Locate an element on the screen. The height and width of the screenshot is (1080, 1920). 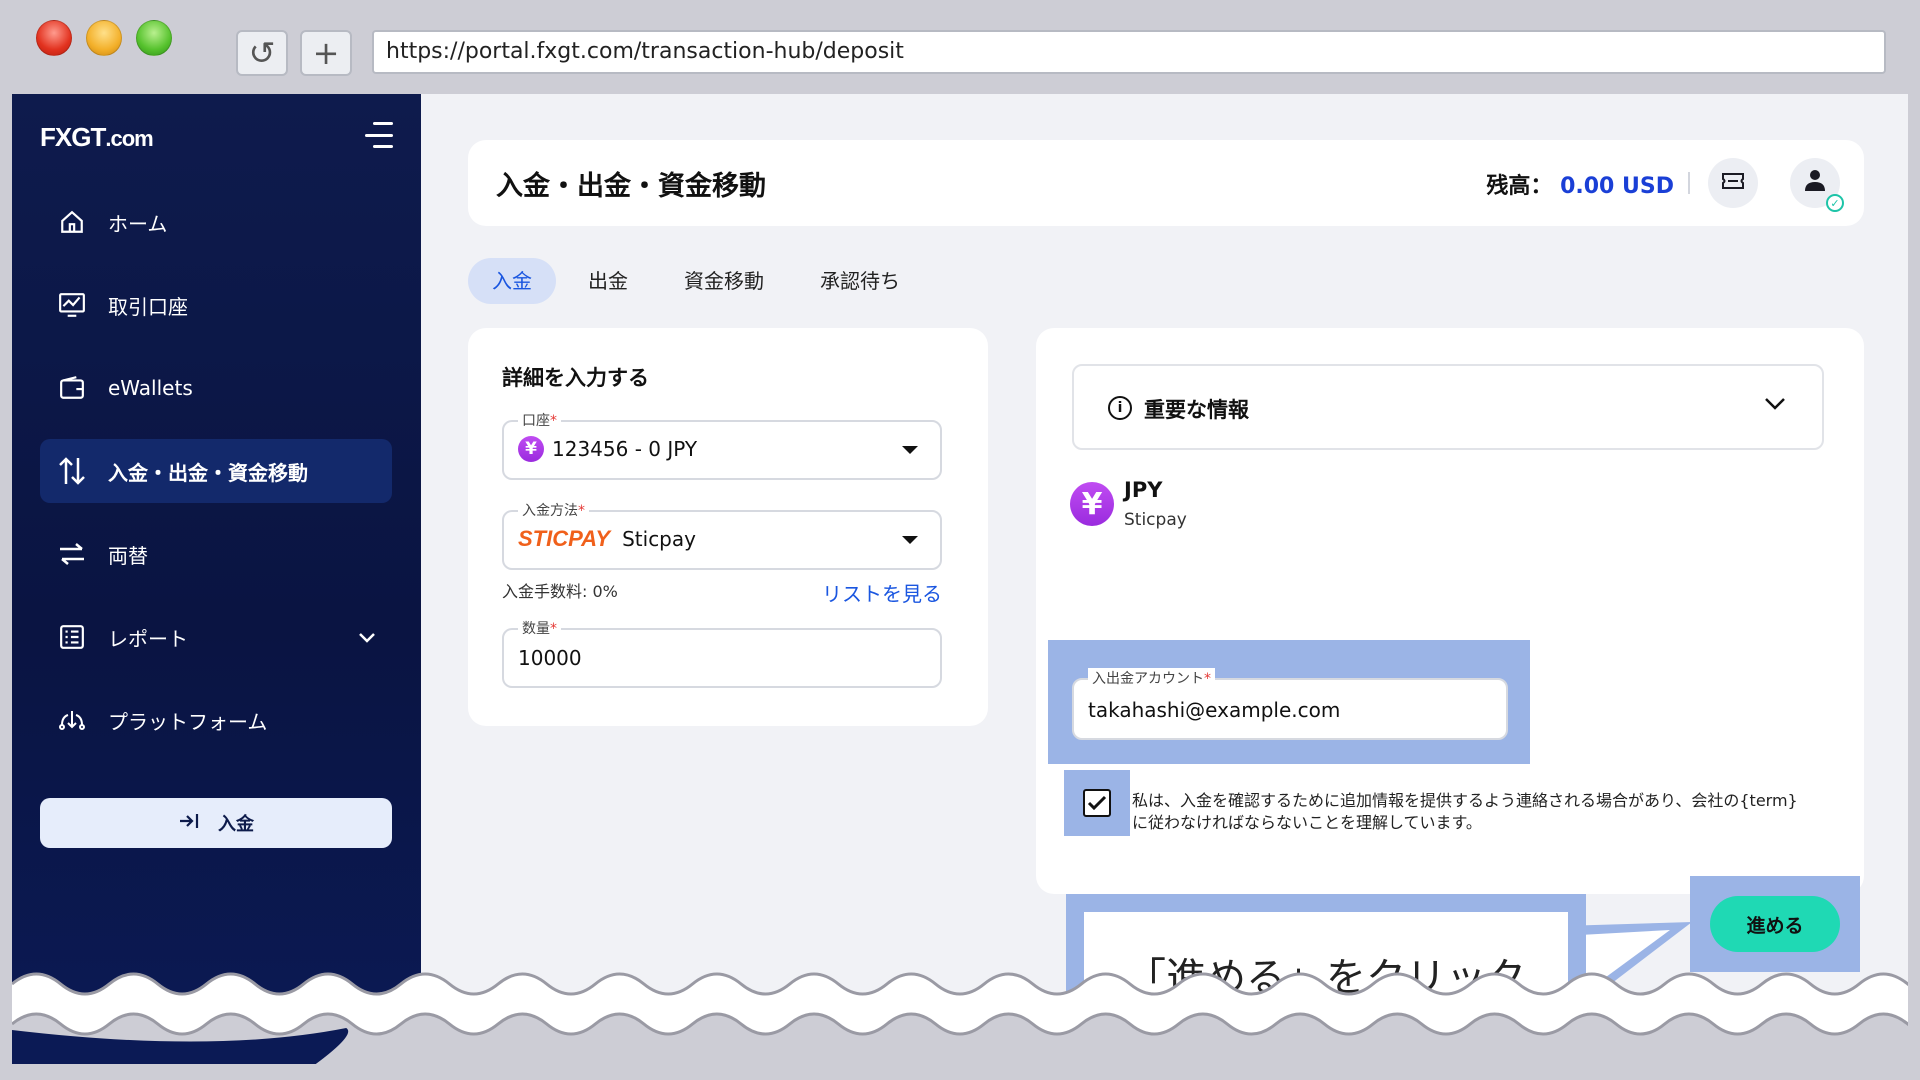
deposit-method-select: 入金方法* STICPAY Sticpay is located at coordinates (722, 535).